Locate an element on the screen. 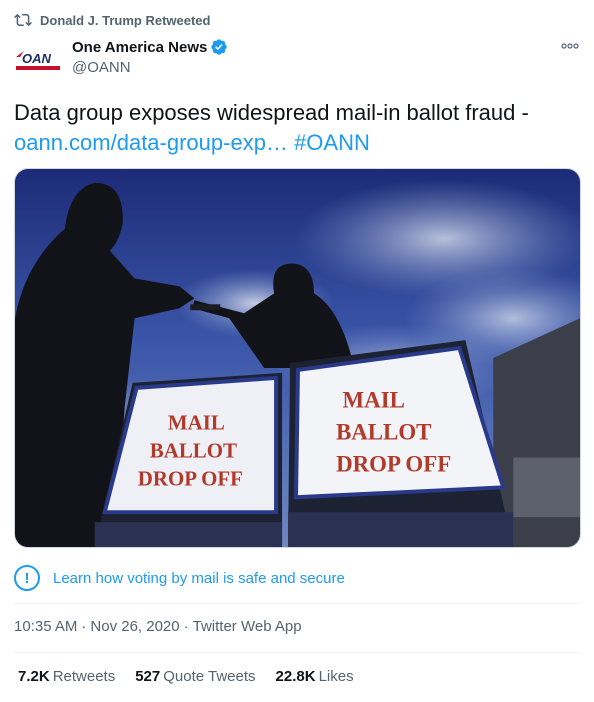 The height and width of the screenshot is (702, 594). info-exclamation-icon: ! is located at coordinates (27, 578).